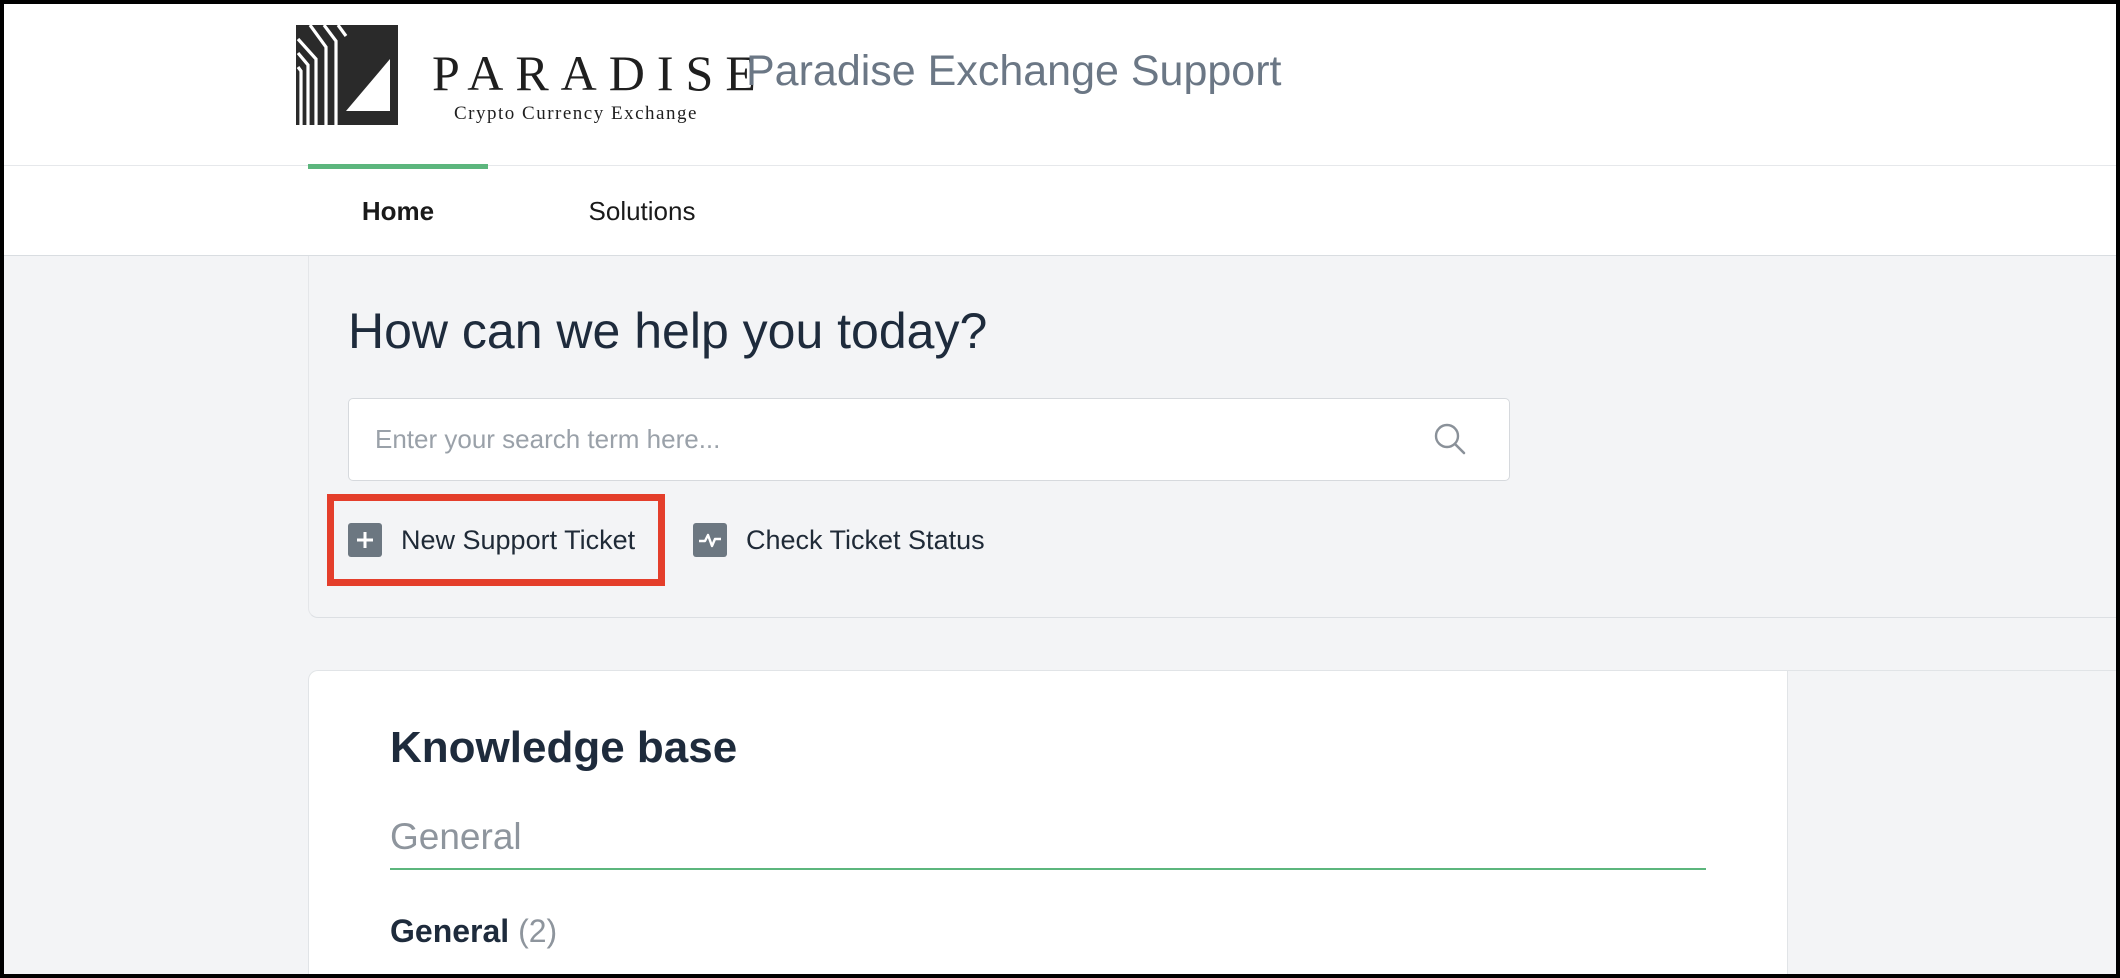 This screenshot has height=978, width=2120. Describe the element at coordinates (1060, 210) in the screenshot. I see `main-nav: Home Solutions` at that location.